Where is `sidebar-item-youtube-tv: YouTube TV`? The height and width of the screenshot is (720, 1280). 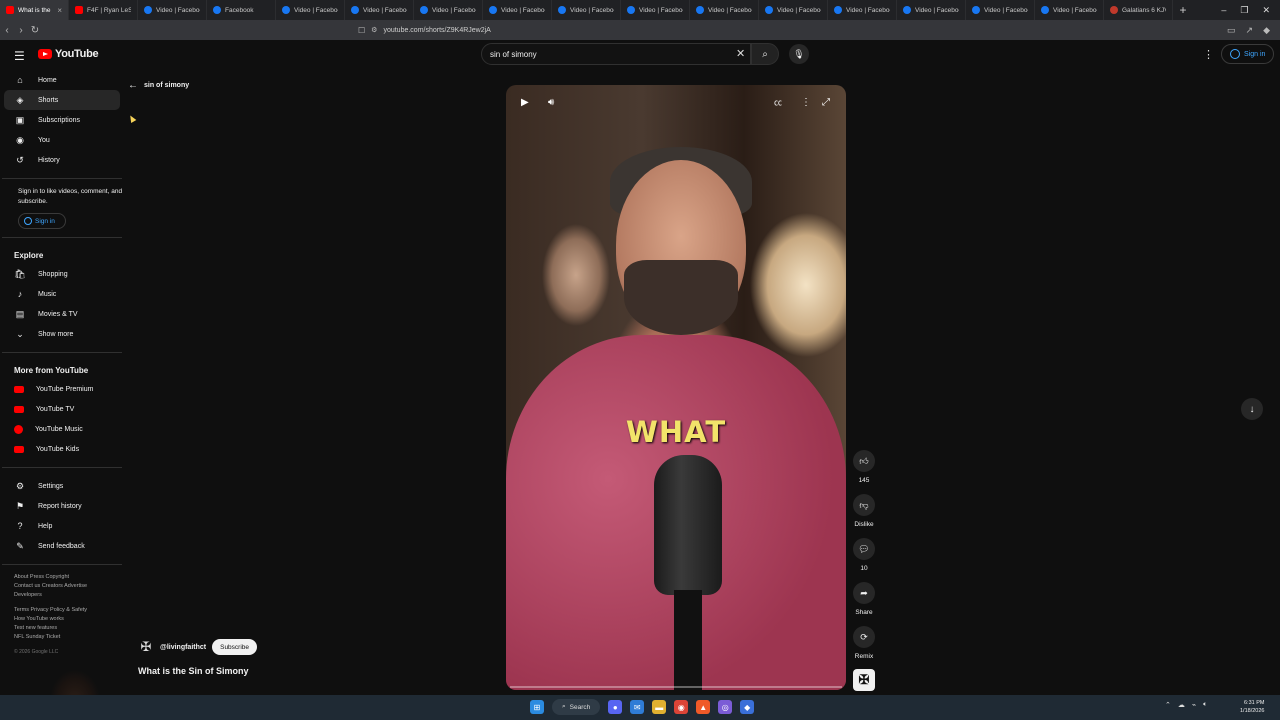
sidebar-item-youtube-tv: YouTube TV is located at coordinates (62, 409).